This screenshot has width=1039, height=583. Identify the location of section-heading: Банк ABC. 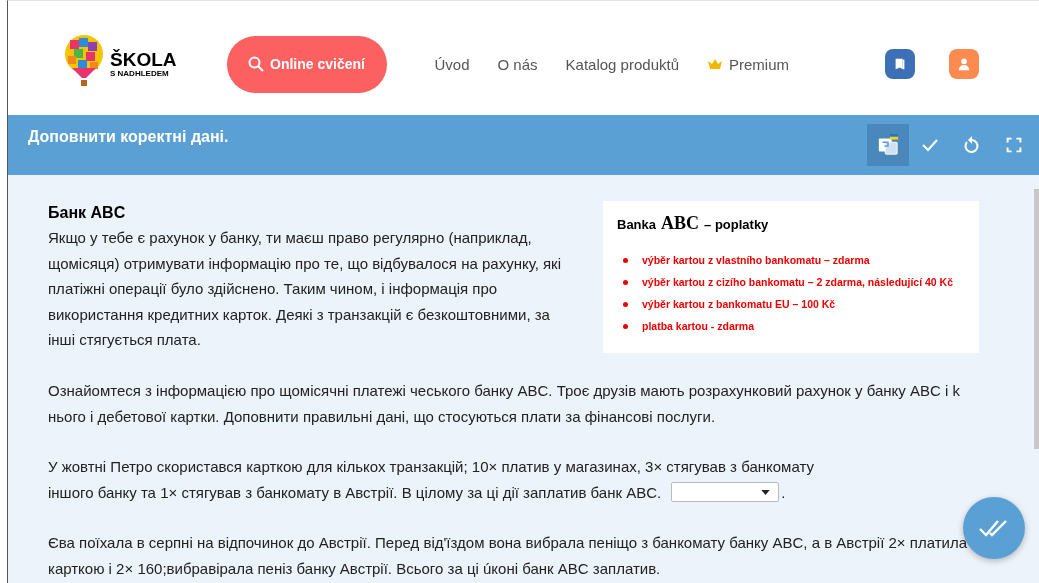
(87, 213).